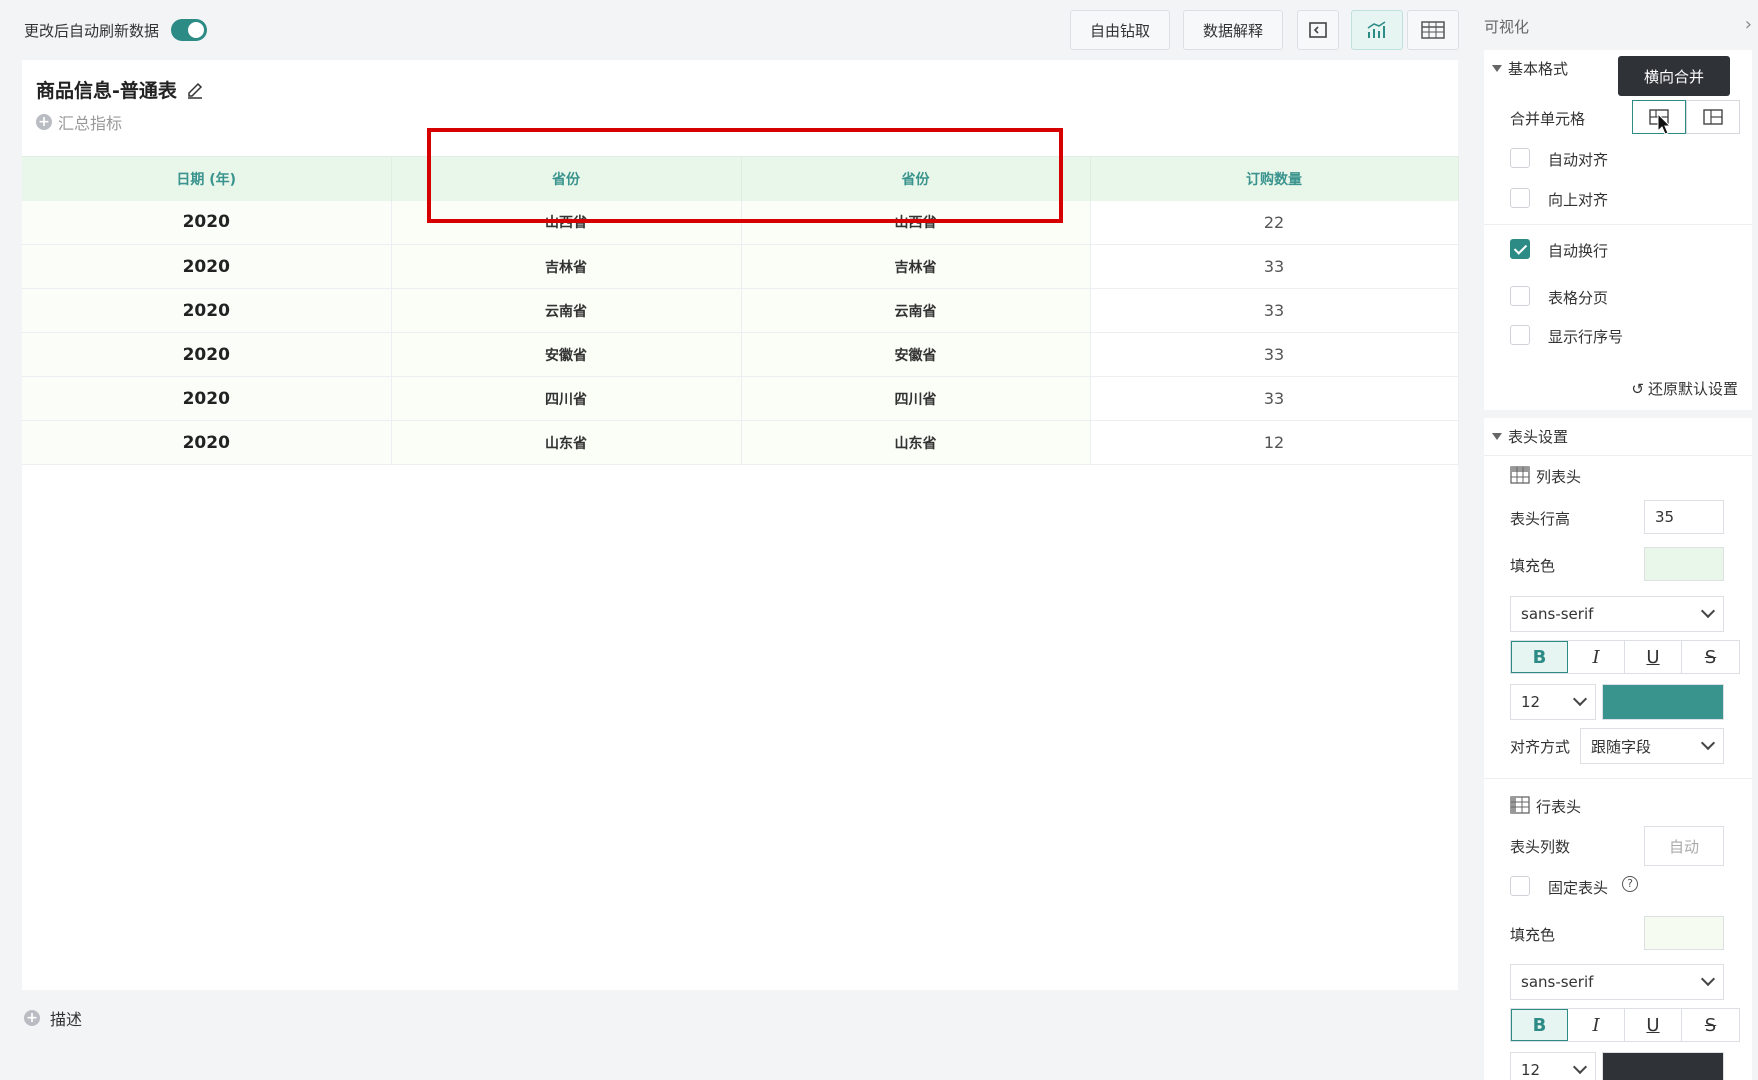  What do you see at coordinates (53, 1018) in the screenshot?
I see `add-description: + 描述` at bounding box center [53, 1018].